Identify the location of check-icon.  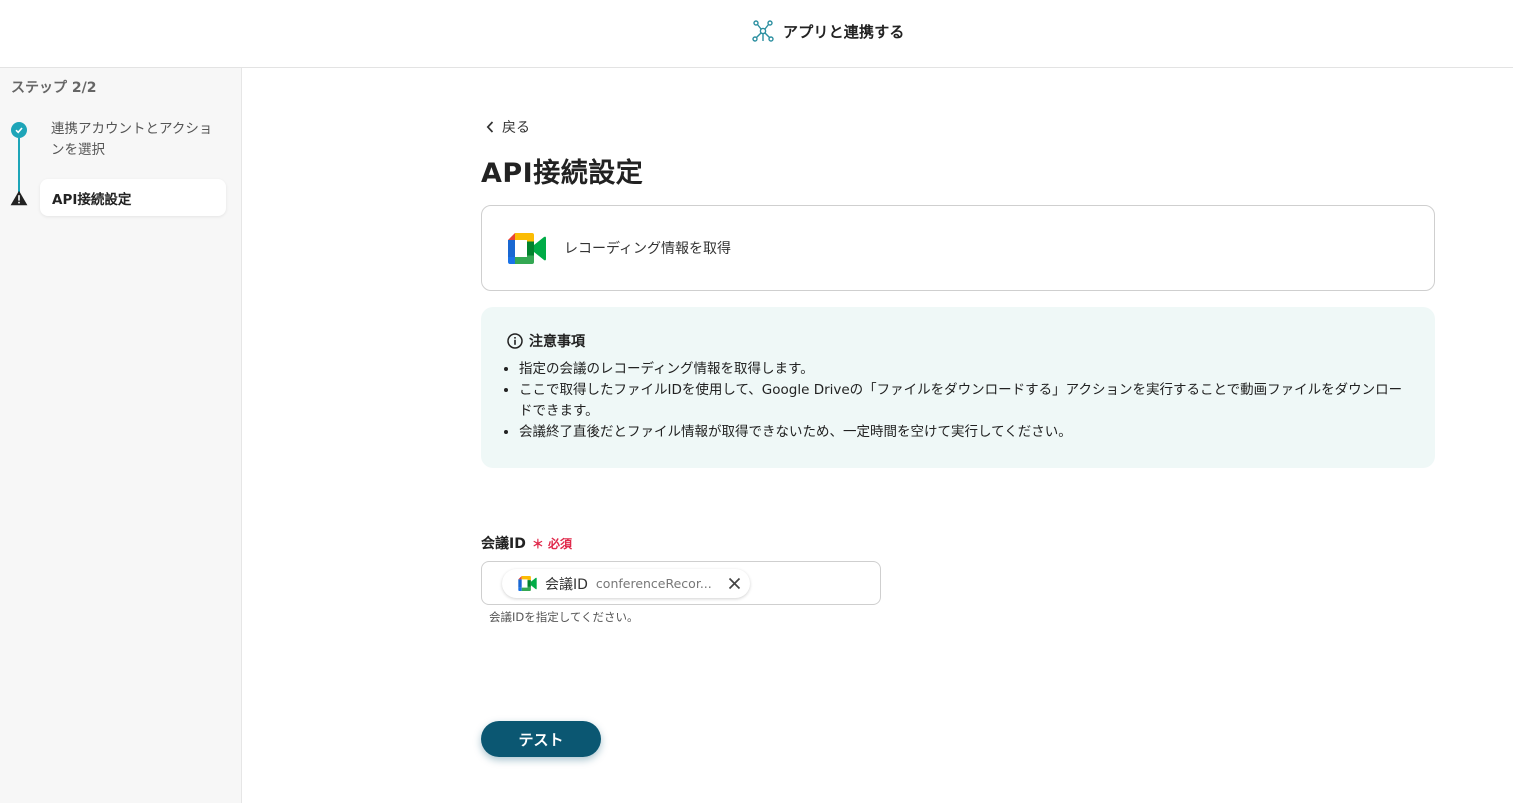
(19, 130).